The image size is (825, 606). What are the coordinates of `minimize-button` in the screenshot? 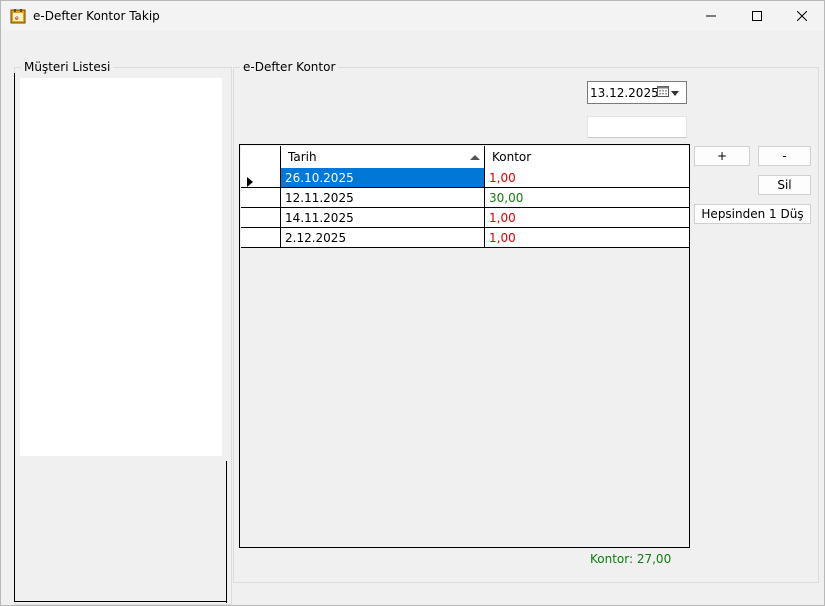 It's located at (711, 16).